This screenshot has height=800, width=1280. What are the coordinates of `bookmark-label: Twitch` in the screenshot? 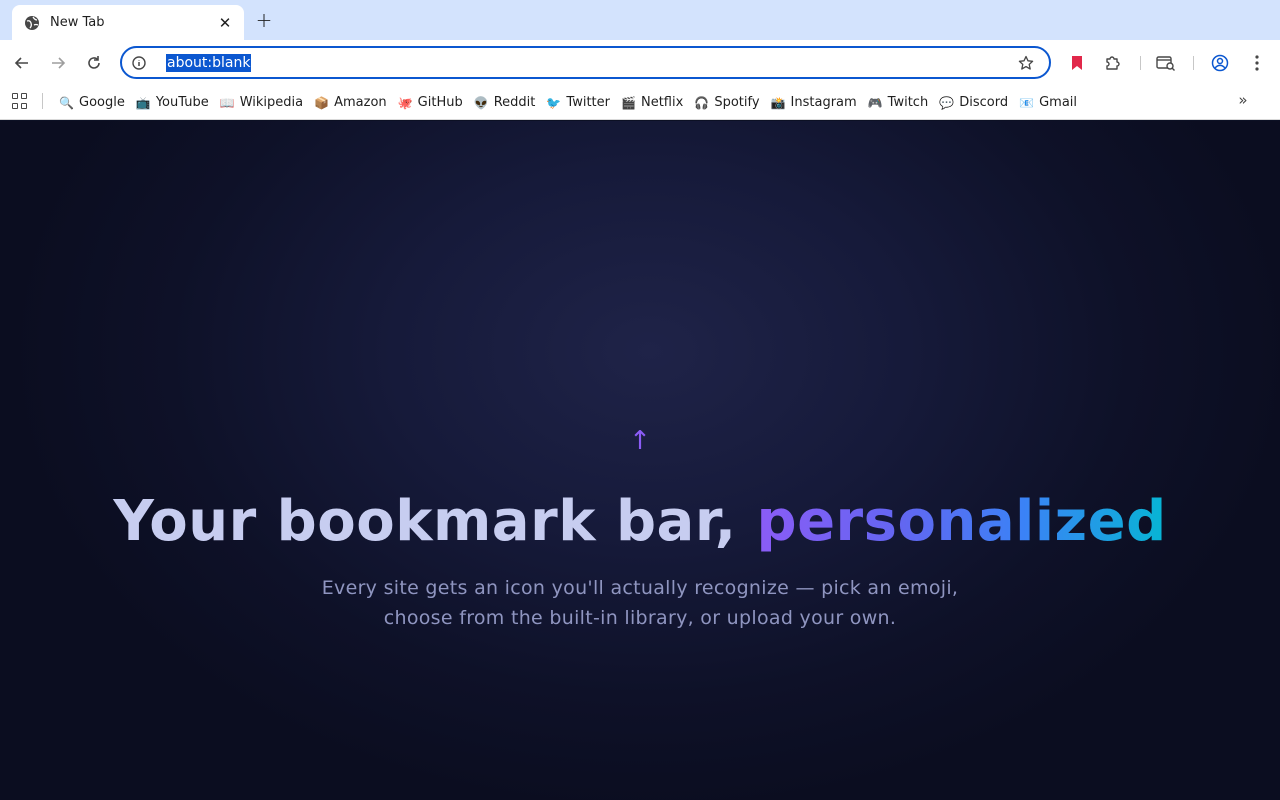 It's located at (908, 102).